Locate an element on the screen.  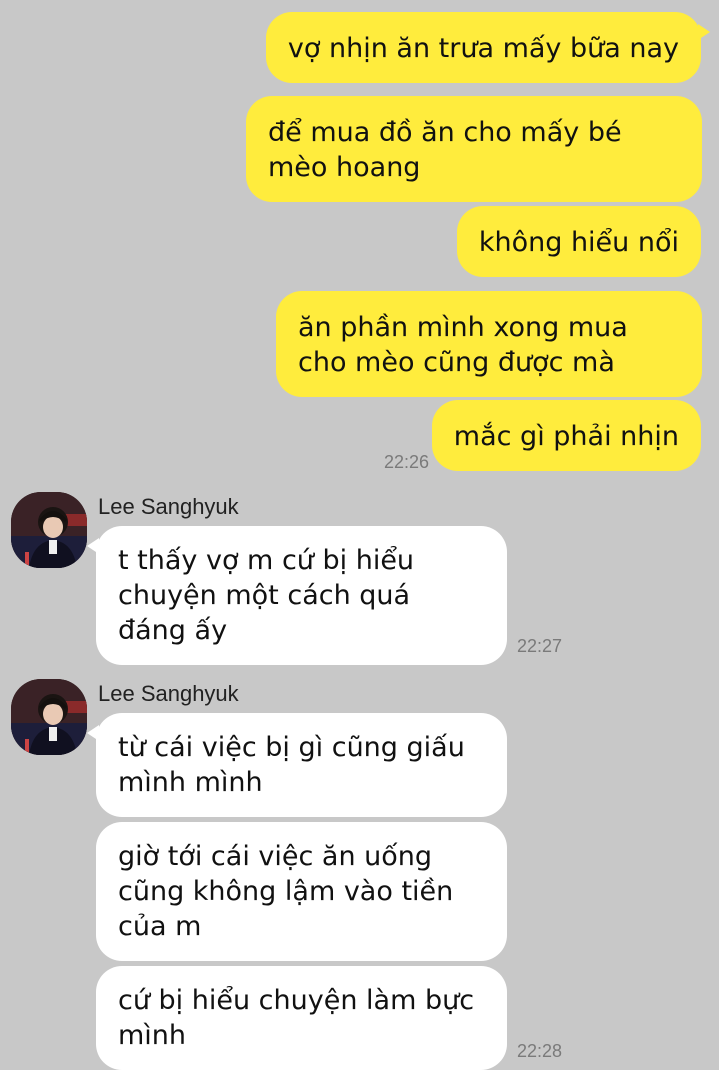
outgoing-message: vợ nhịn ăn trưa mấy bữa nay is located at coordinates (488, 47).